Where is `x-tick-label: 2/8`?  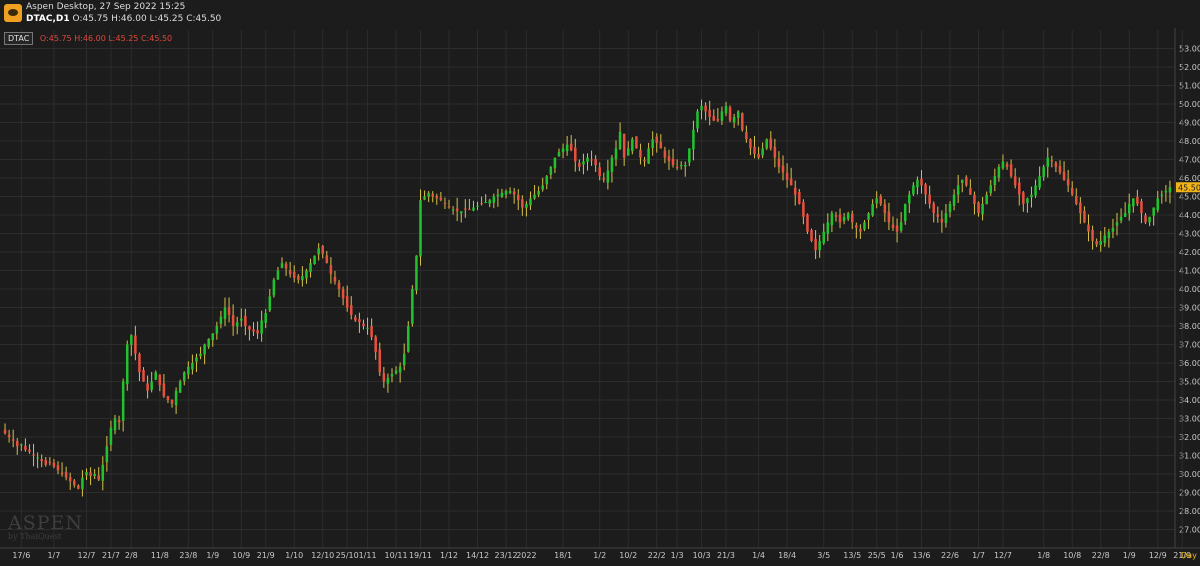 x-tick-label: 2/8 is located at coordinates (131, 555).